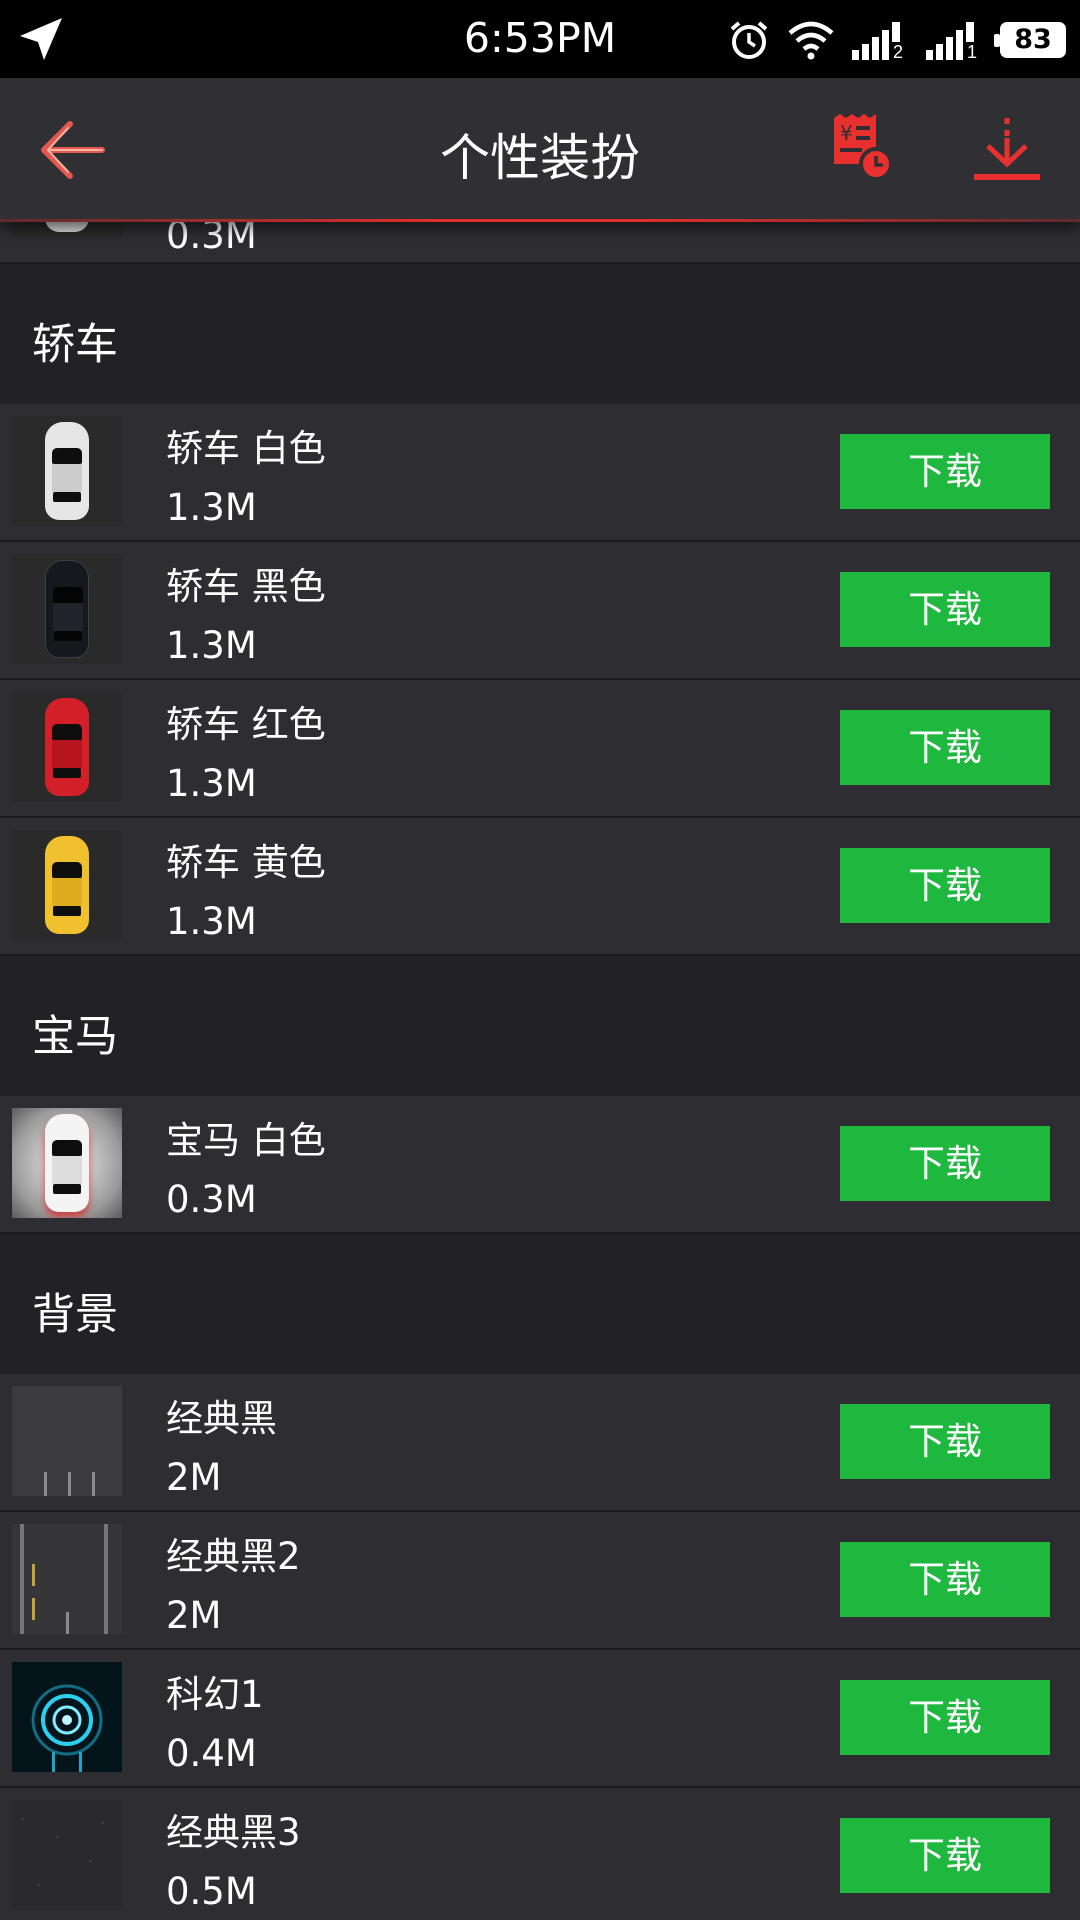  What do you see at coordinates (246, 862) in the screenshot?
I see `item-name: 轿车 黄色` at bounding box center [246, 862].